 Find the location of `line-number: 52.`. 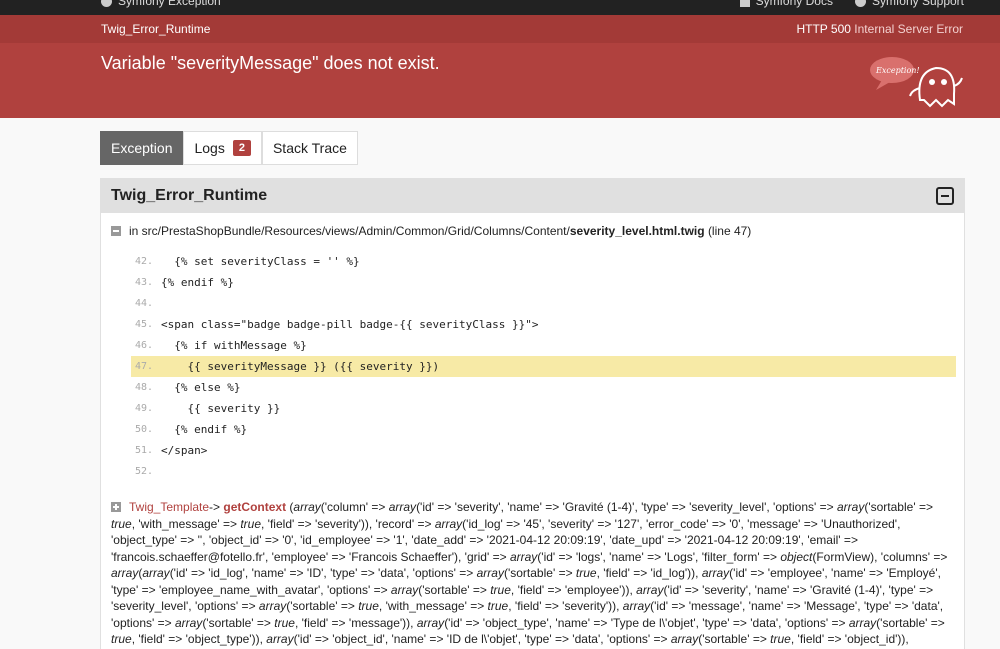

line-number: 52. is located at coordinates (143, 471).